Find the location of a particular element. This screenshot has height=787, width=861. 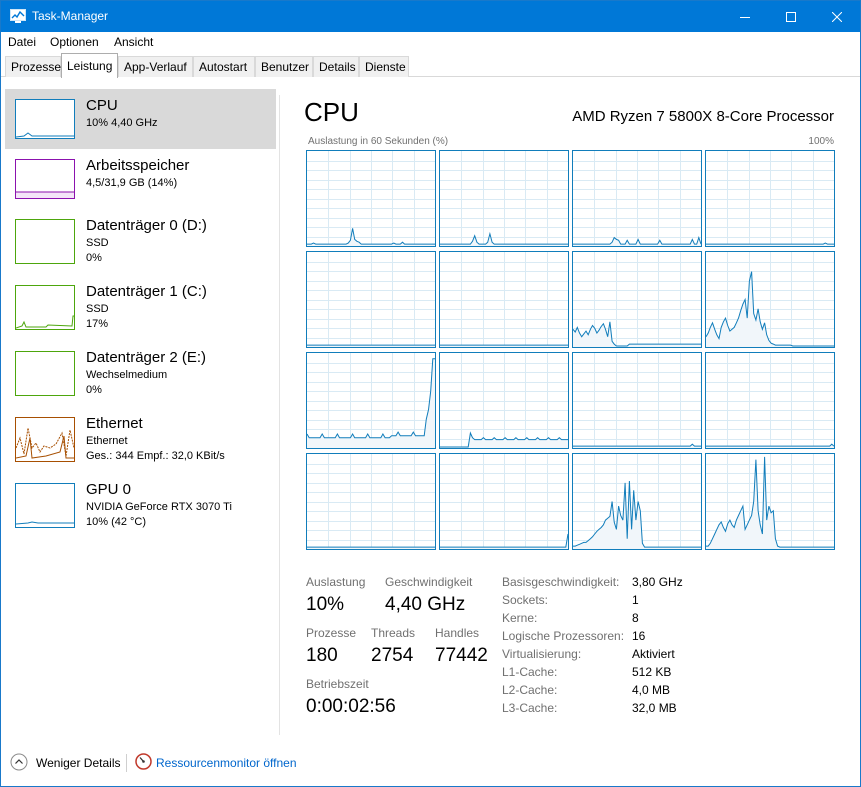

disk2-thumbnail-graph is located at coordinates (45, 373).